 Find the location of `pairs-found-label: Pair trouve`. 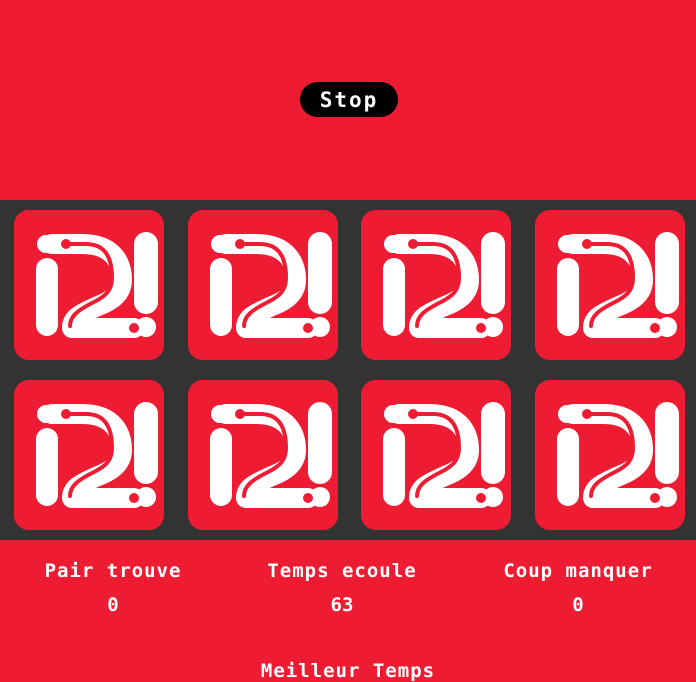

pairs-found-label: Pair trouve is located at coordinates (113, 571).